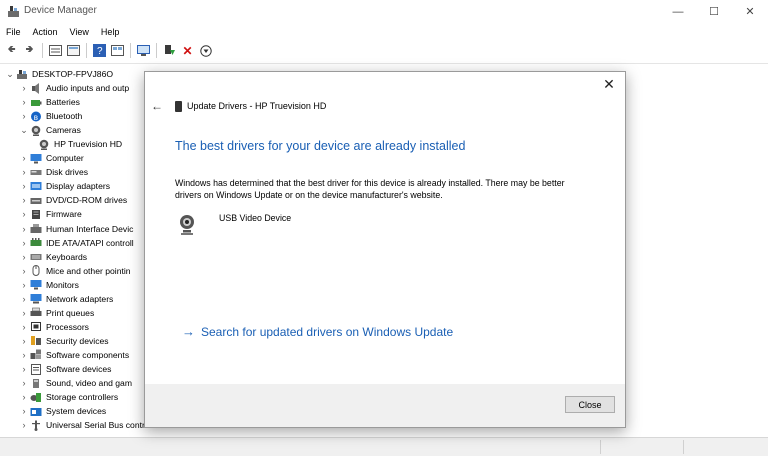 The width and height of the screenshot is (768, 456). Describe the element at coordinates (36, 411) in the screenshot. I see `system-icon` at that location.